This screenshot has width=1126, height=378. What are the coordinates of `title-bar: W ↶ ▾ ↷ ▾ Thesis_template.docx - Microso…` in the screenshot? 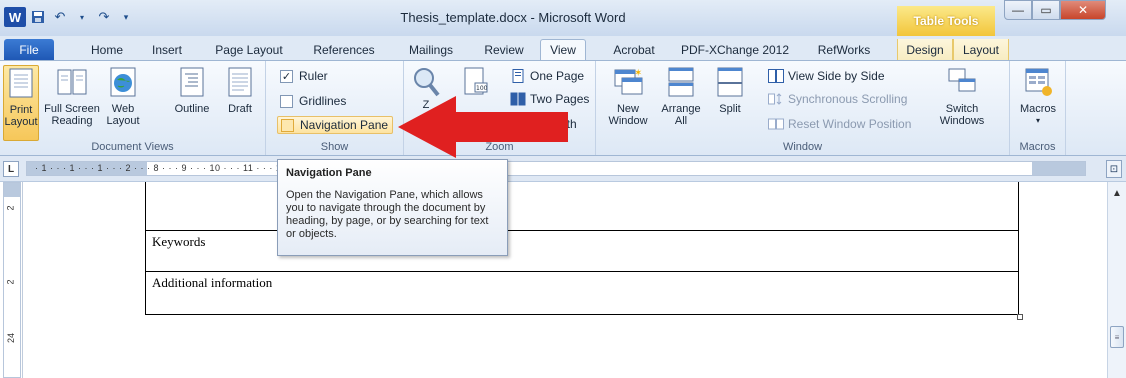 It's located at (563, 18).